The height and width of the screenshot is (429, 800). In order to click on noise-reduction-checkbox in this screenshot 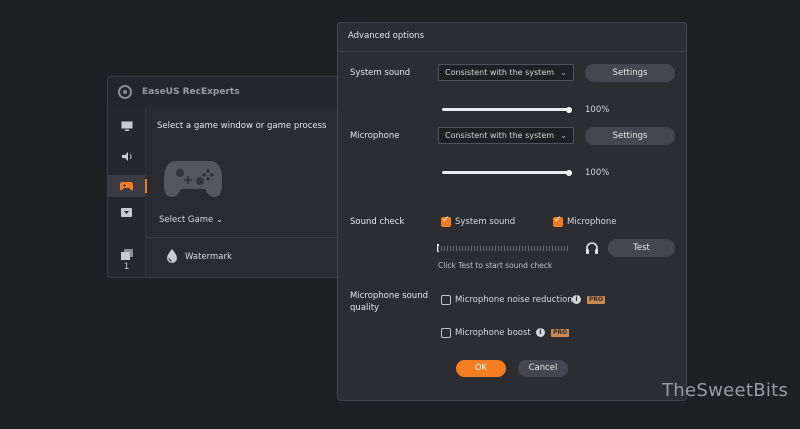, I will do `click(446, 300)`.